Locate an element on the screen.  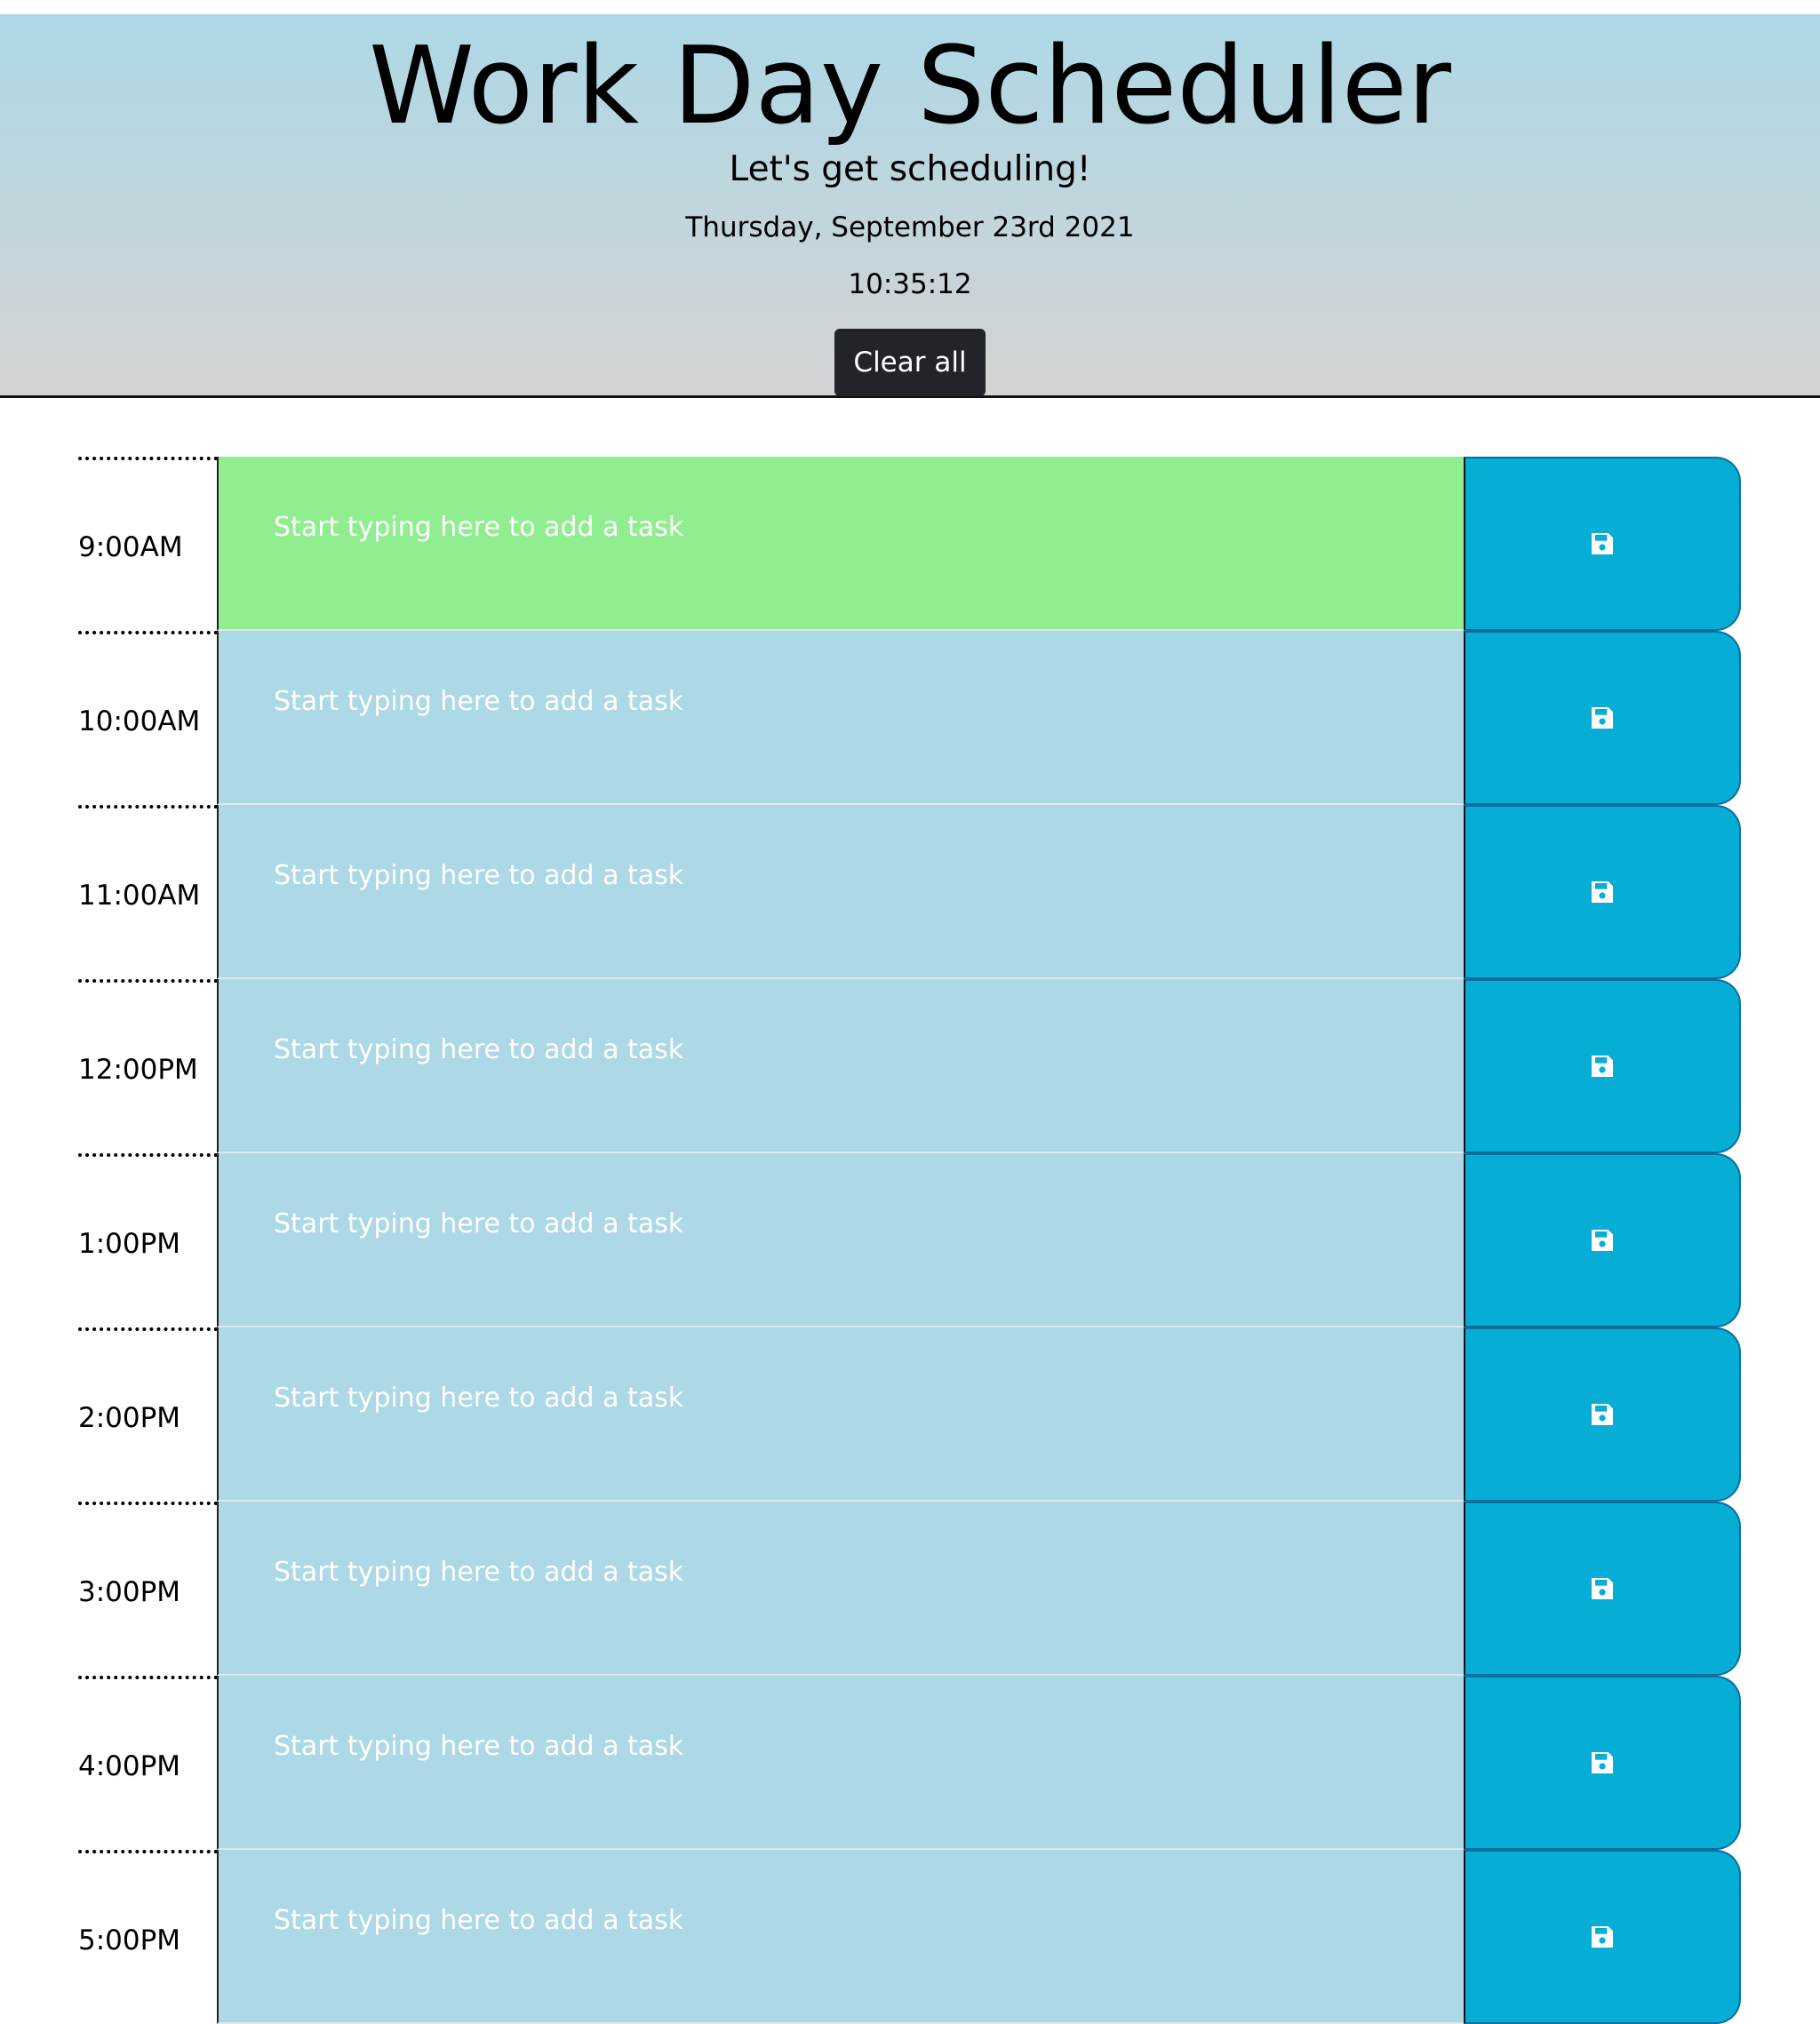
time-block: 3:00PM is located at coordinates (910, 1589).